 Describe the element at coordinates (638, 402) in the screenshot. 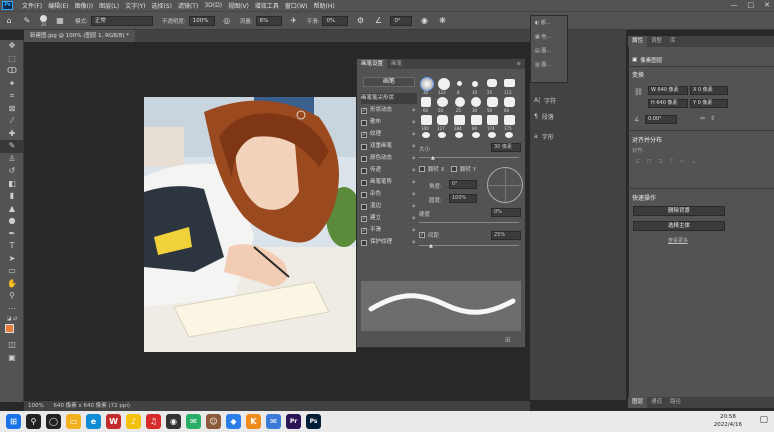

I see `tab-layers: 图层` at that location.